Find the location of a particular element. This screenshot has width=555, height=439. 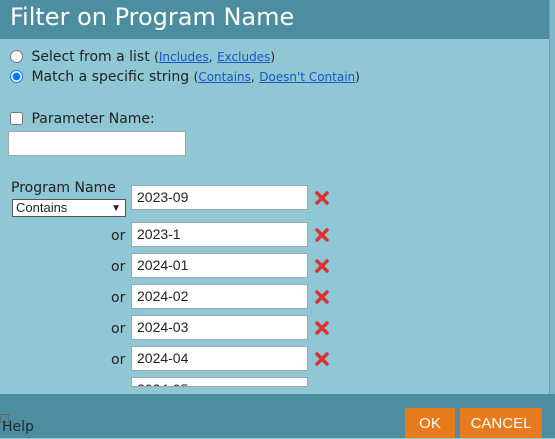

parameter-row: Parameter Name: is located at coordinates (82, 119).